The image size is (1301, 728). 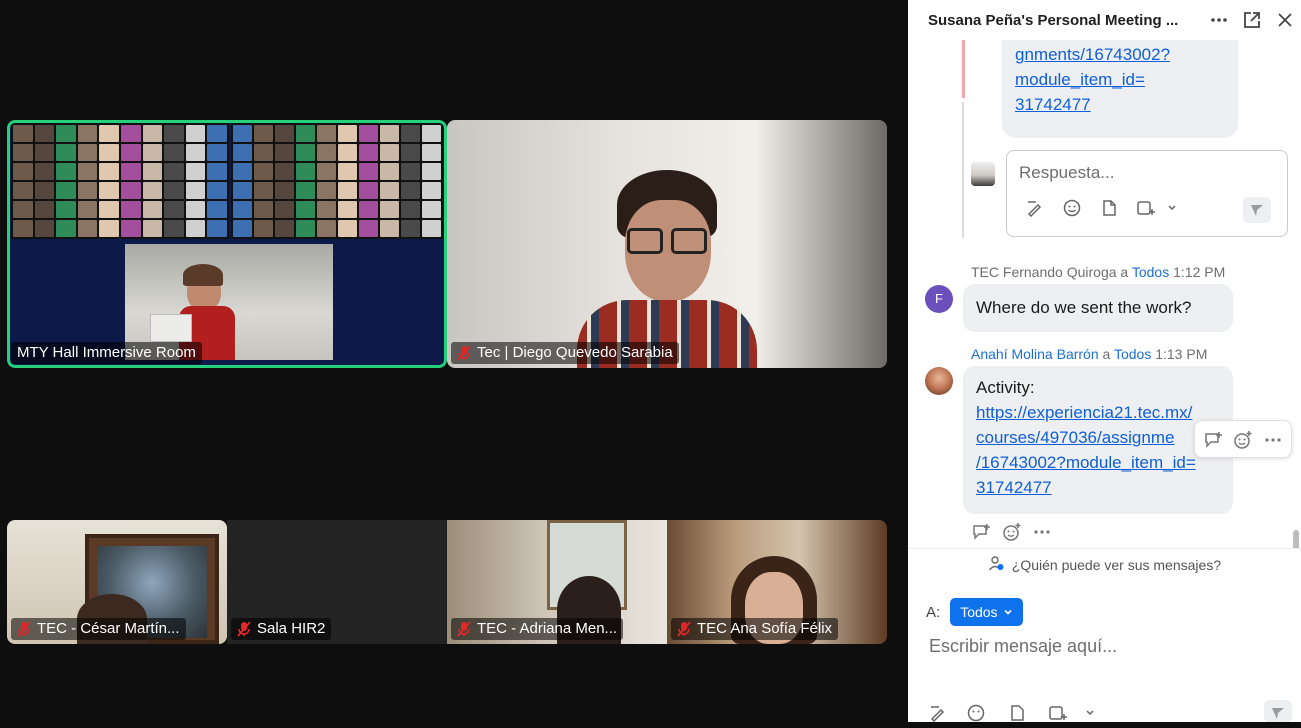 What do you see at coordinates (986, 612) in the screenshot?
I see `recipient-dropdown: Todos` at bounding box center [986, 612].